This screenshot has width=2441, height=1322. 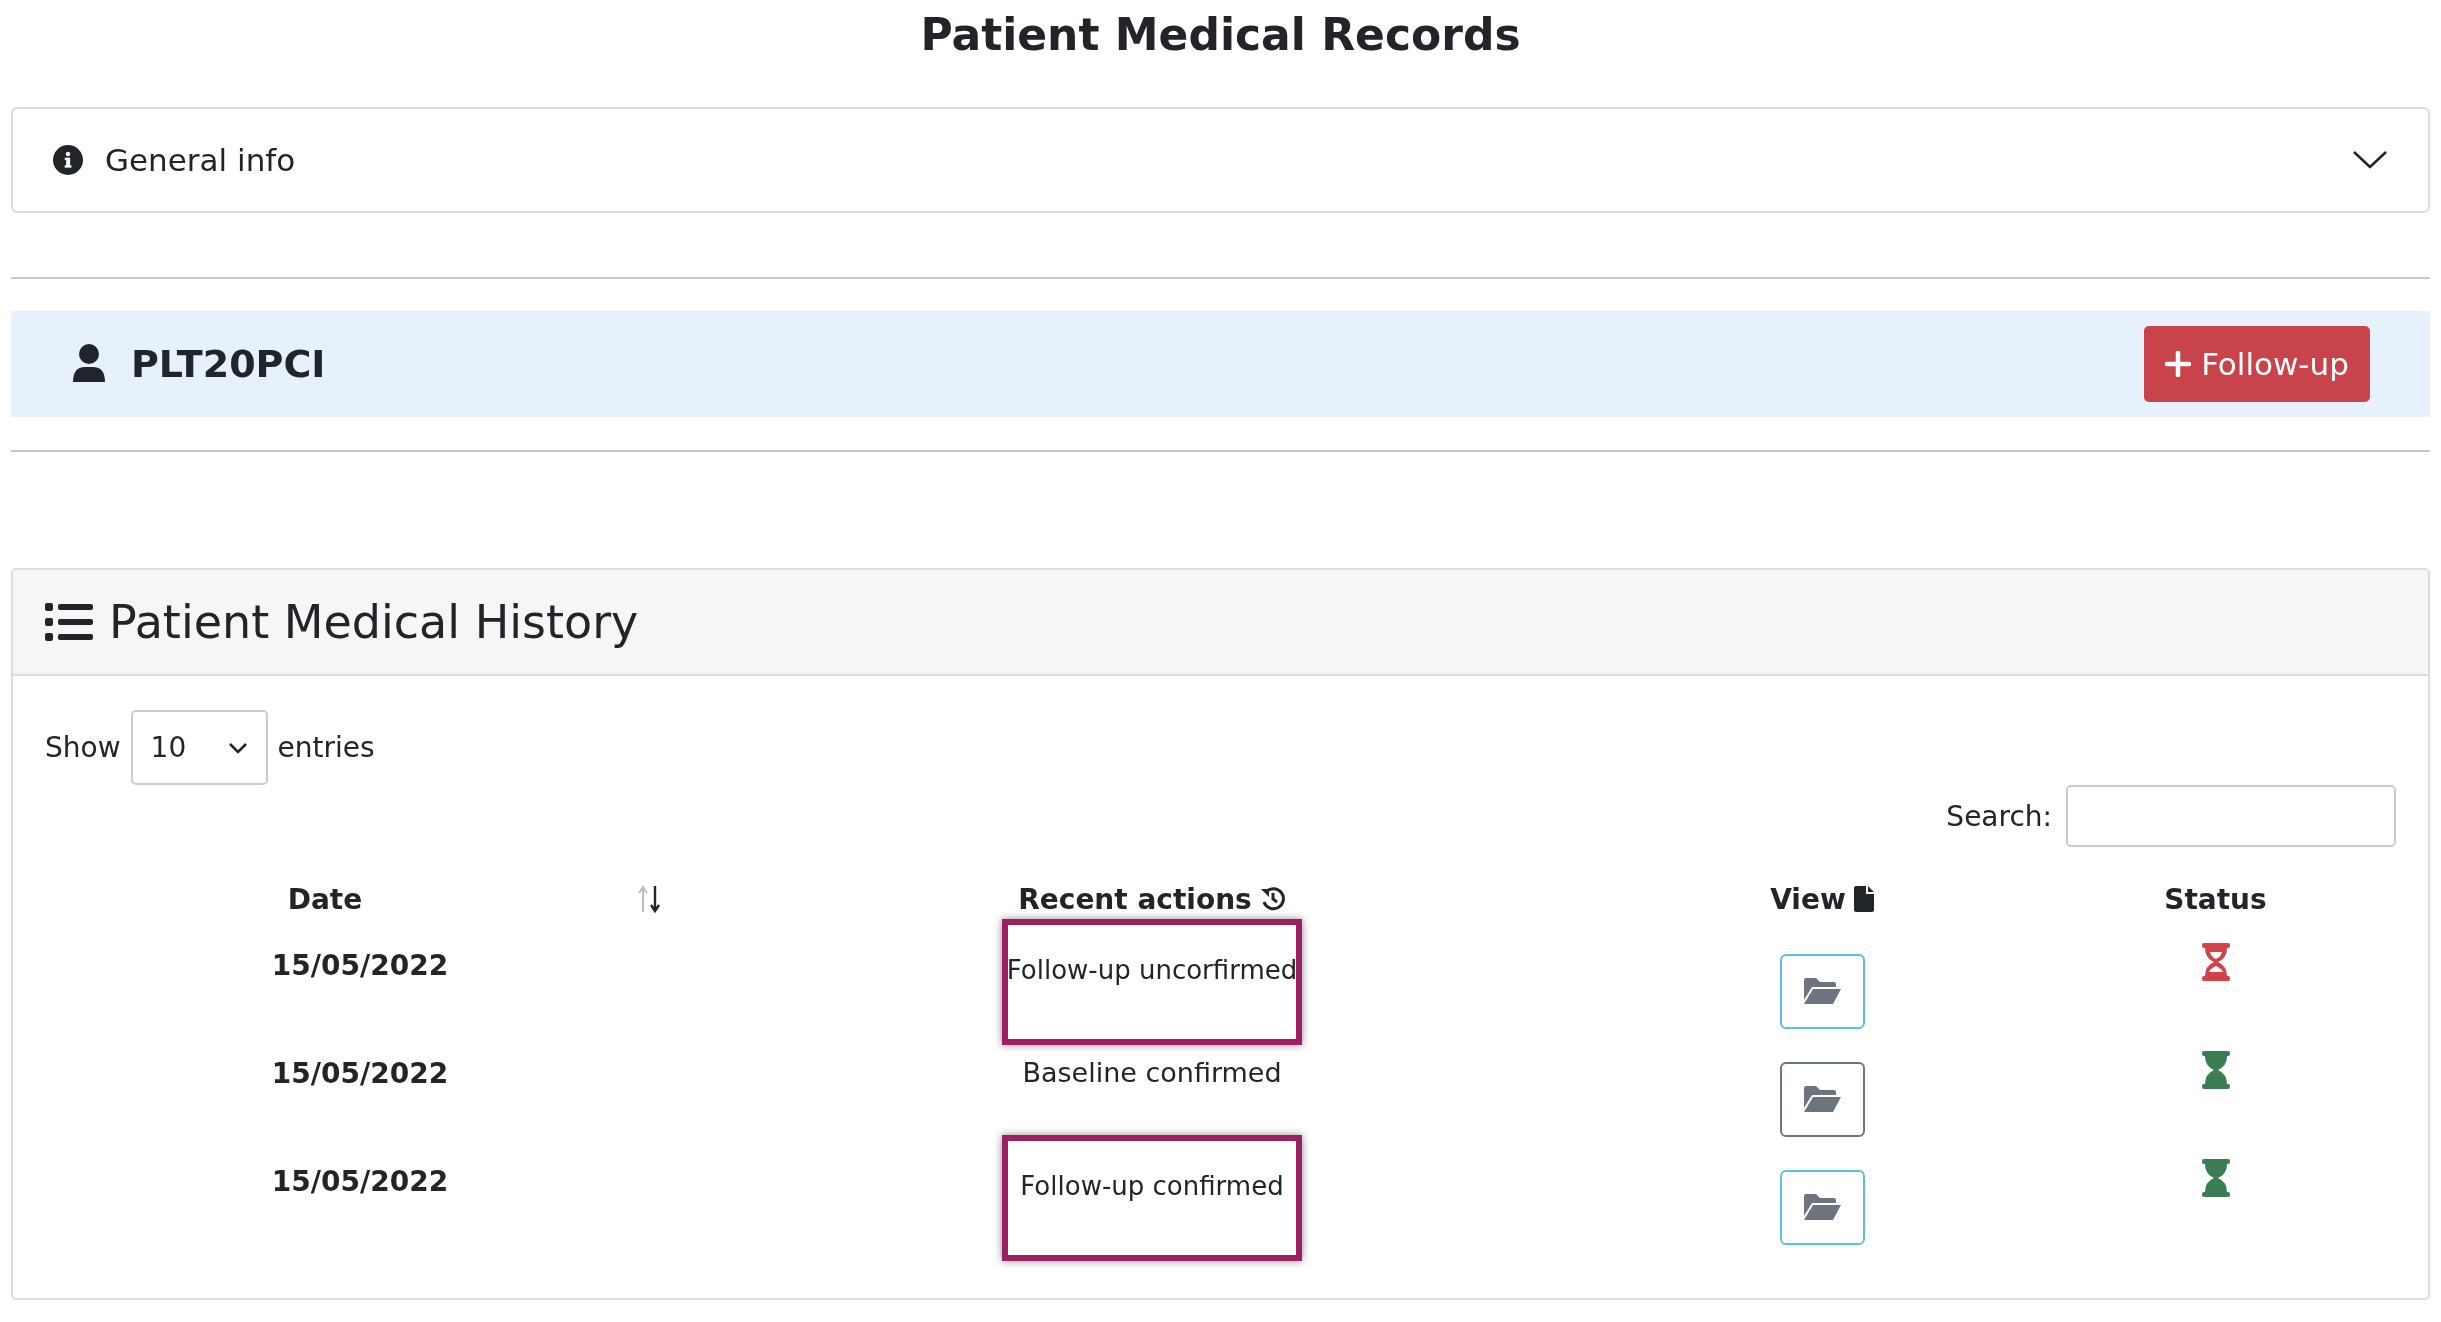 I want to click on general-info-panel: General info, so click(x=1220, y=160).